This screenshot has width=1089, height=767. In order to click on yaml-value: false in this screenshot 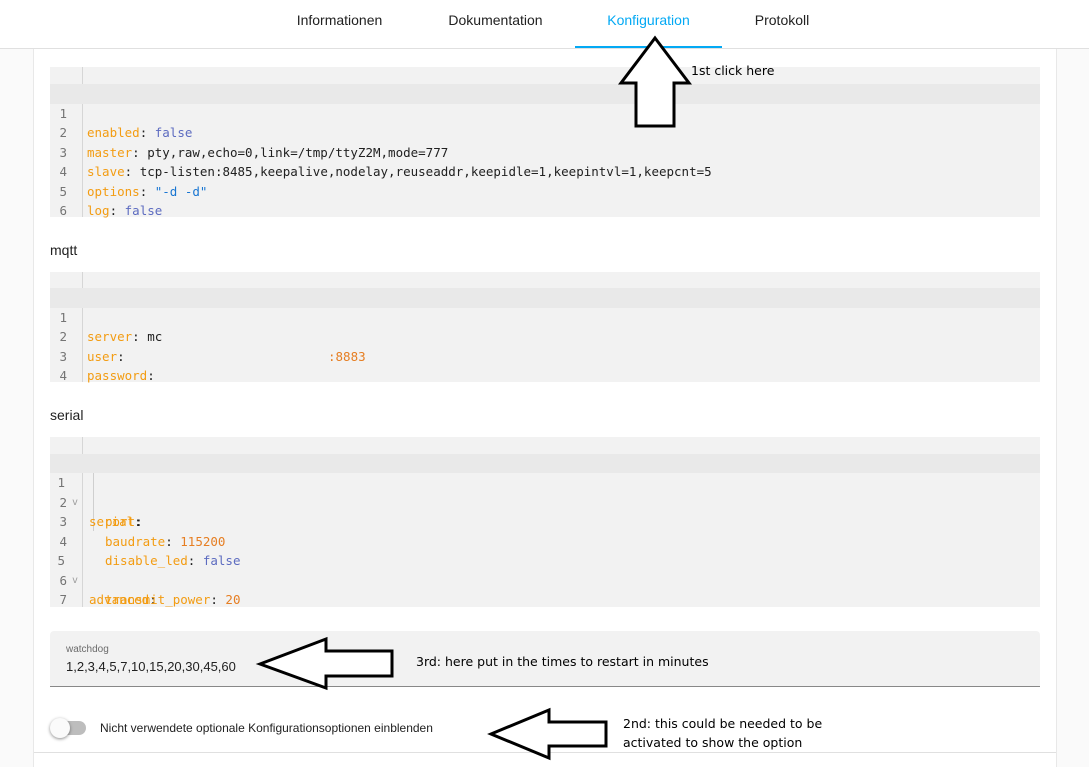, I will do `click(143, 210)`.